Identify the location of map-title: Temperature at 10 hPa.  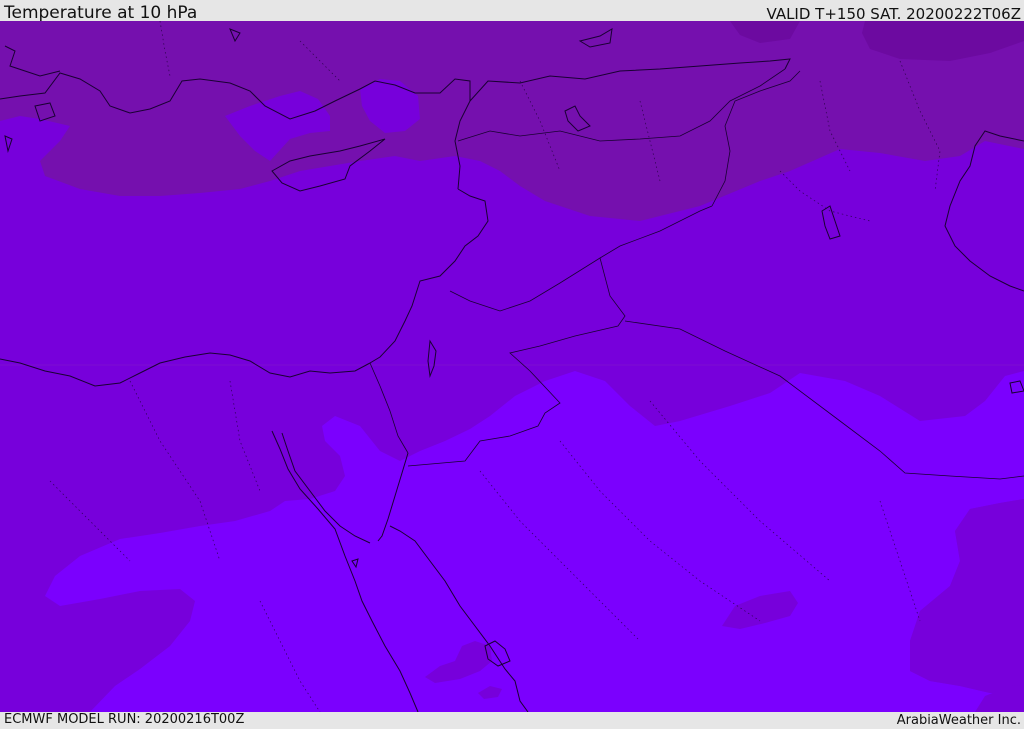
(101, 13).